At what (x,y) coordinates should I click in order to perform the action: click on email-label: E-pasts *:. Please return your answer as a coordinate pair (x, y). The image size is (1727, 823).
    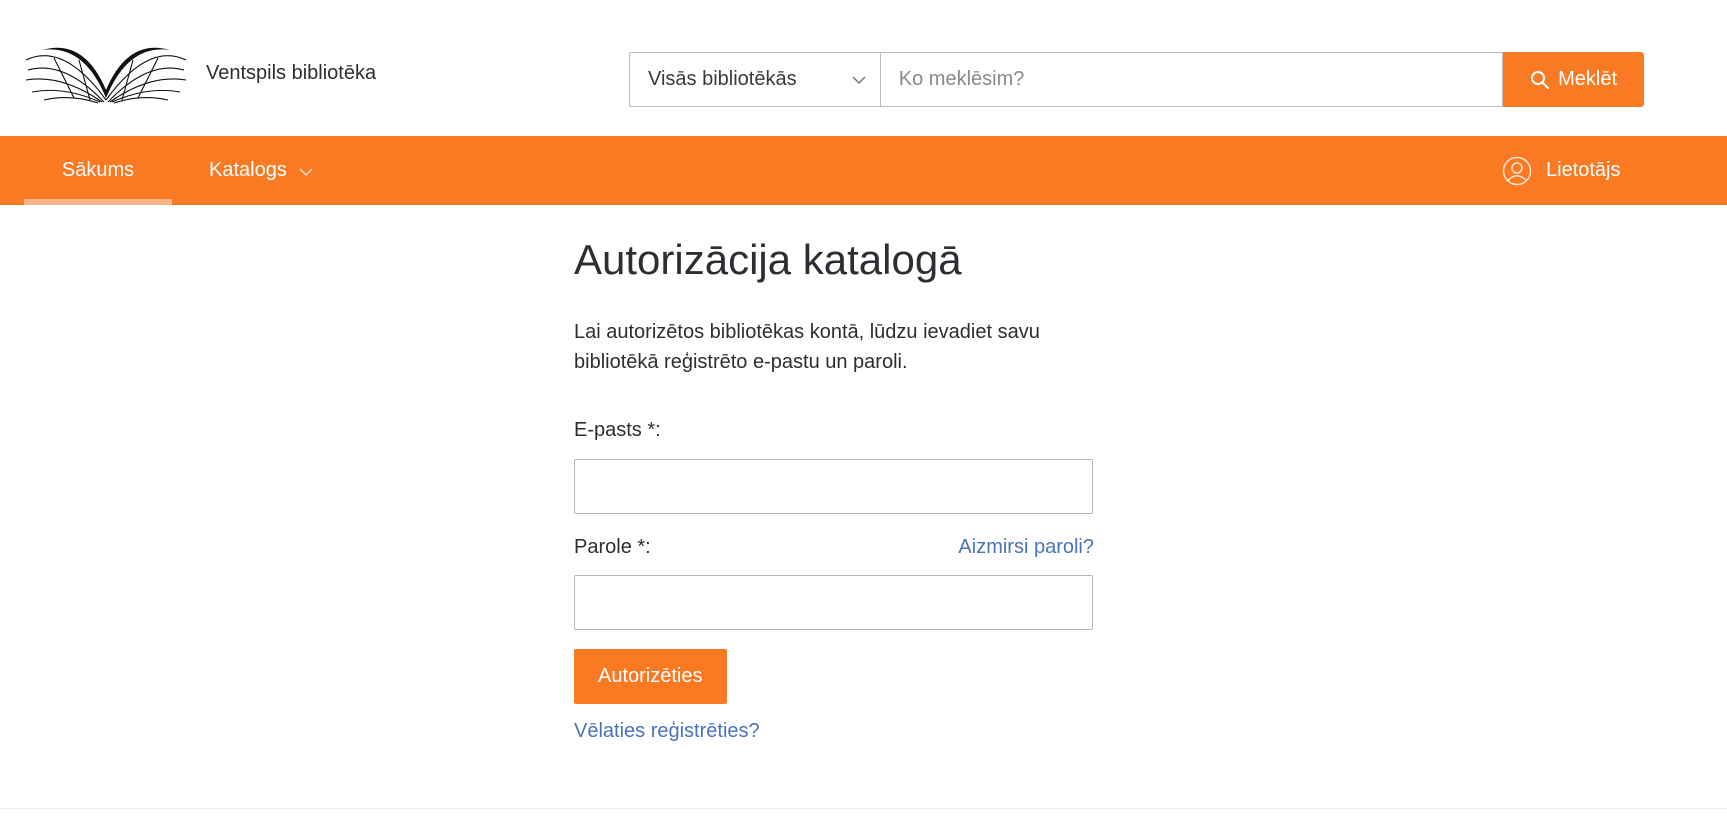
    Looking at the image, I should click on (617, 430).